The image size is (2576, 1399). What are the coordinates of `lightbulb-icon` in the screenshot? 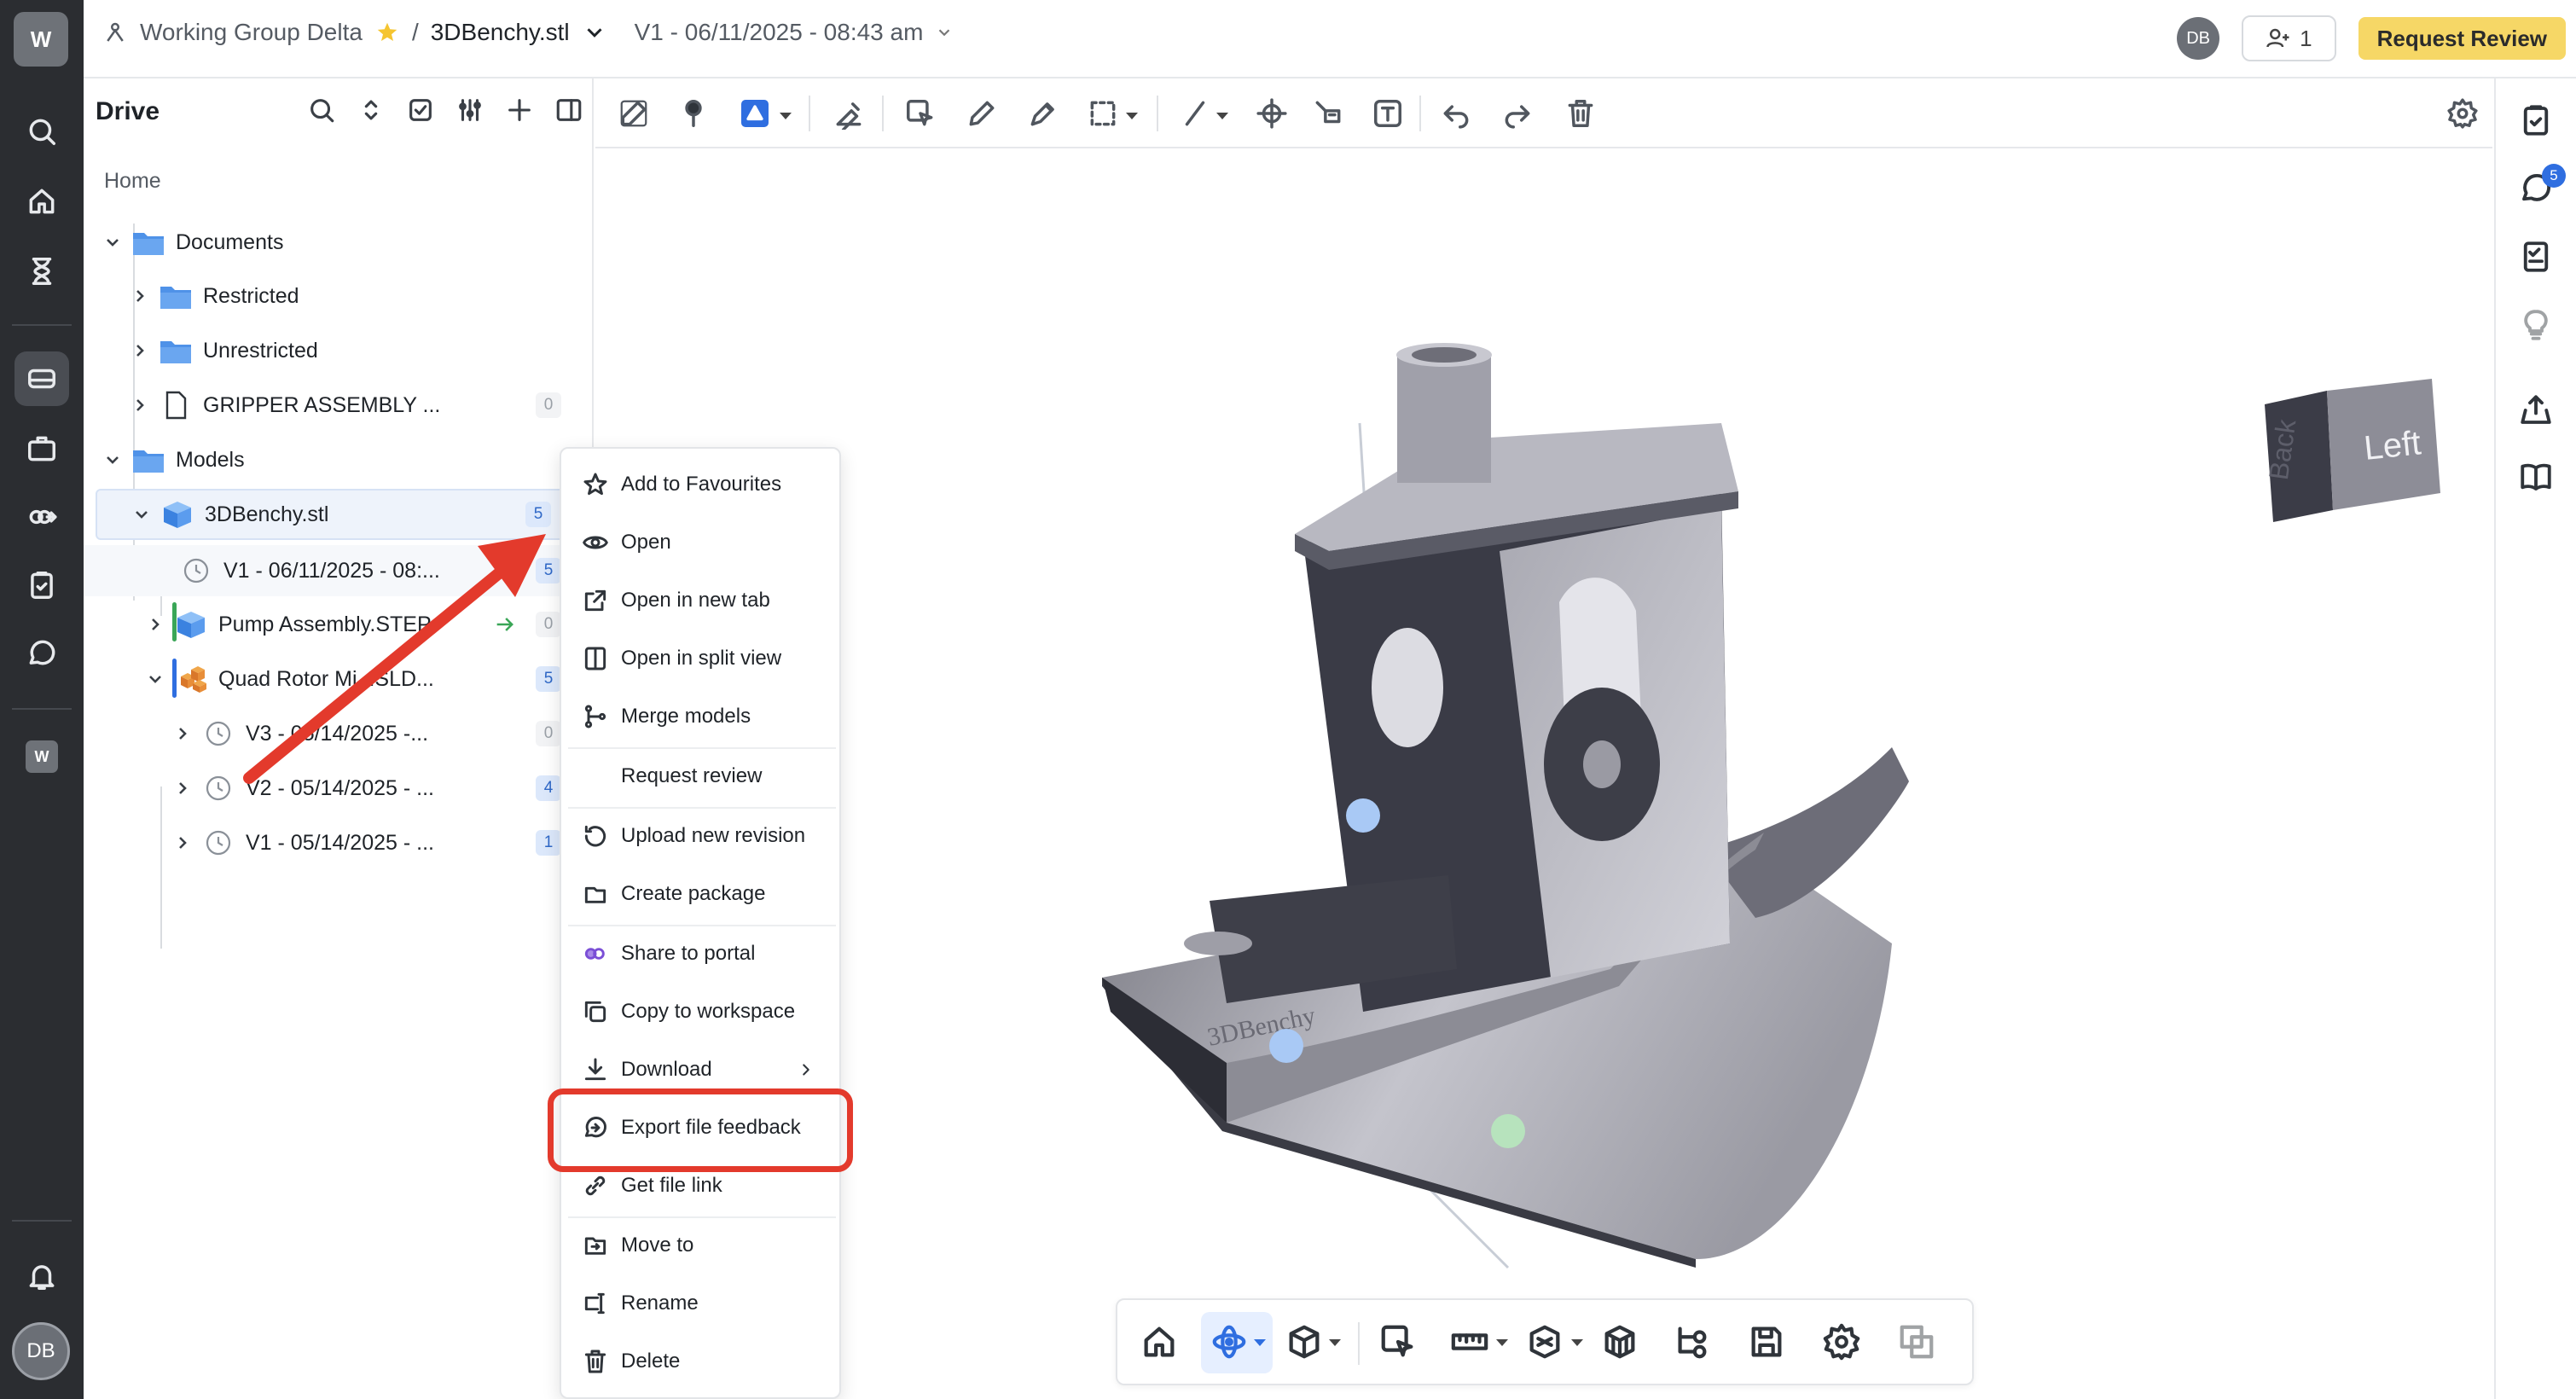 It's located at (2537, 326).